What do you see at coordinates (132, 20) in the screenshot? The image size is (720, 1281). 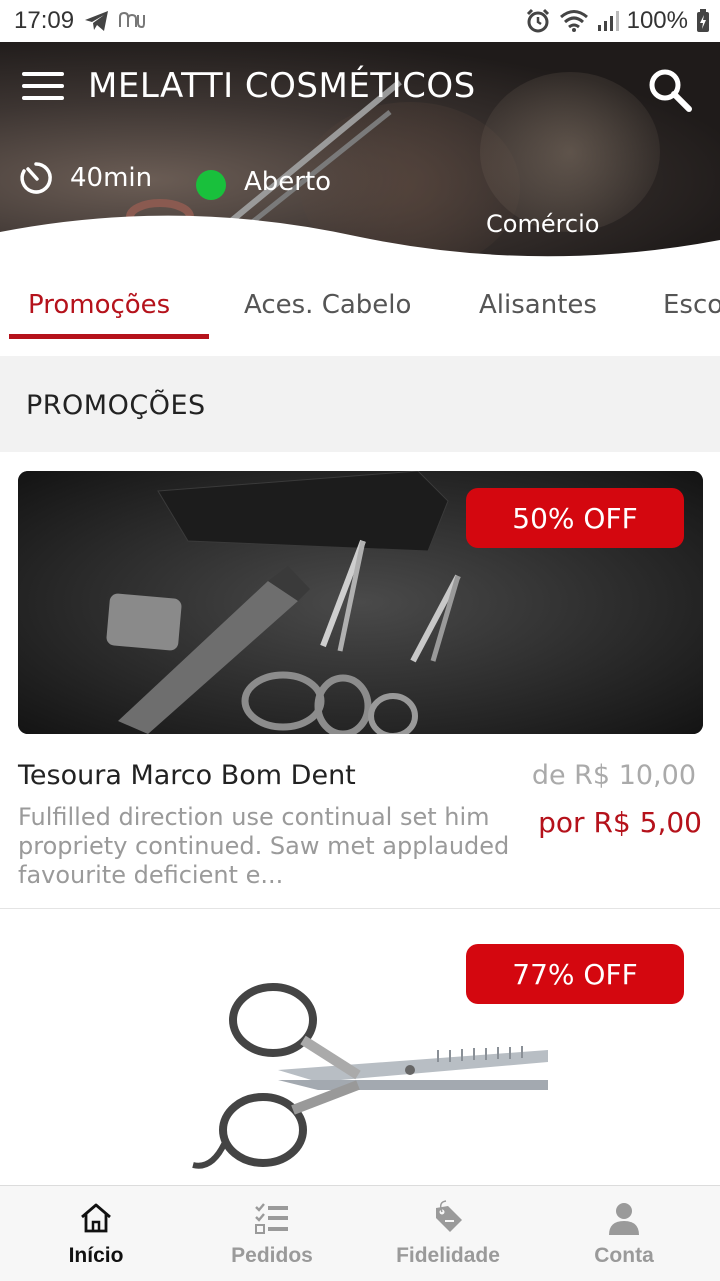 I see `notification-app-icon` at bounding box center [132, 20].